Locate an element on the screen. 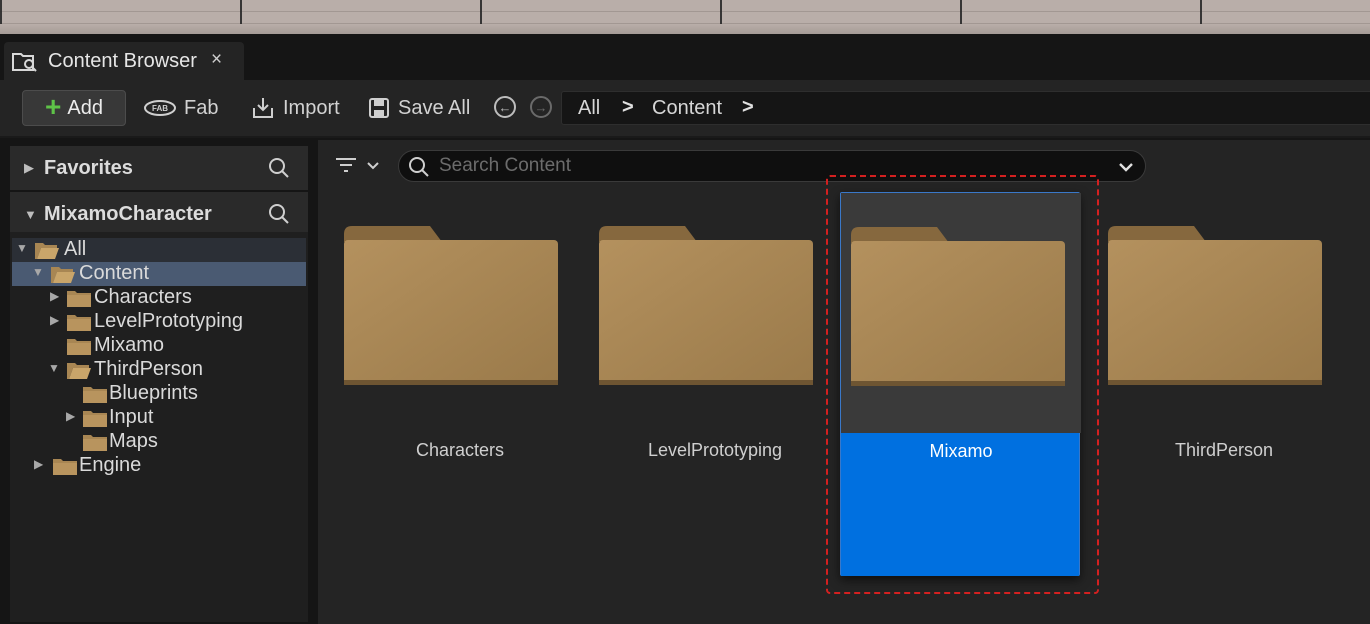 The width and height of the screenshot is (1370, 624). import-icon is located at coordinates (263, 108).